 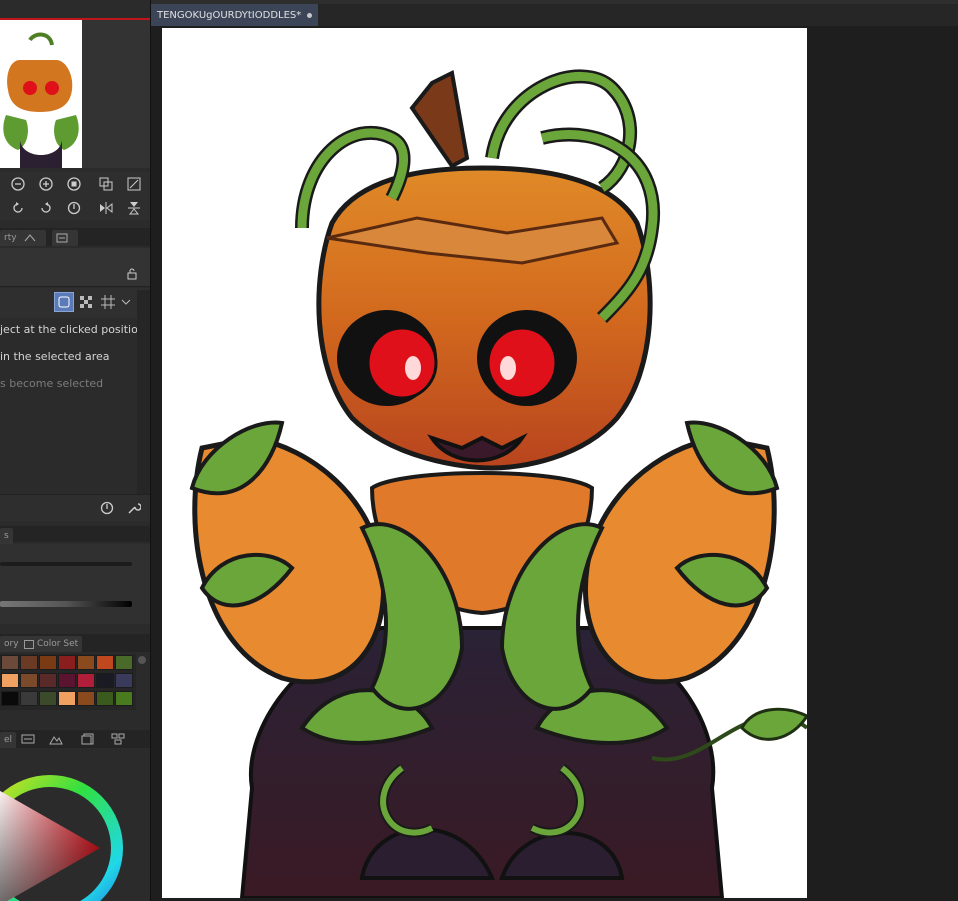 What do you see at coordinates (8, 740) in the screenshot?
I see `tab-layer: el` at bounding box center [8, 740].